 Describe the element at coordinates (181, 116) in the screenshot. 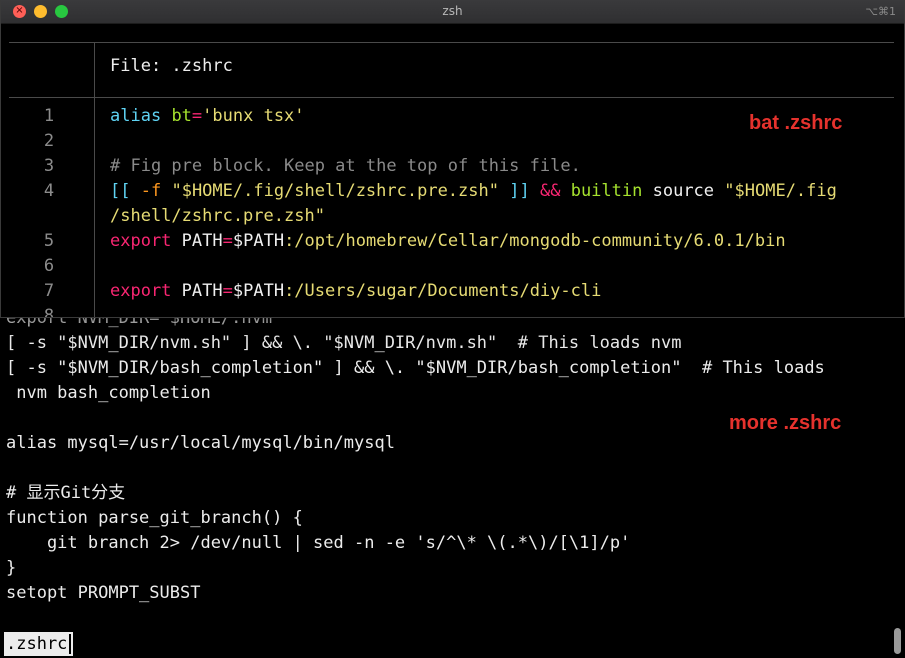

I see `code-token: bt` at that location.